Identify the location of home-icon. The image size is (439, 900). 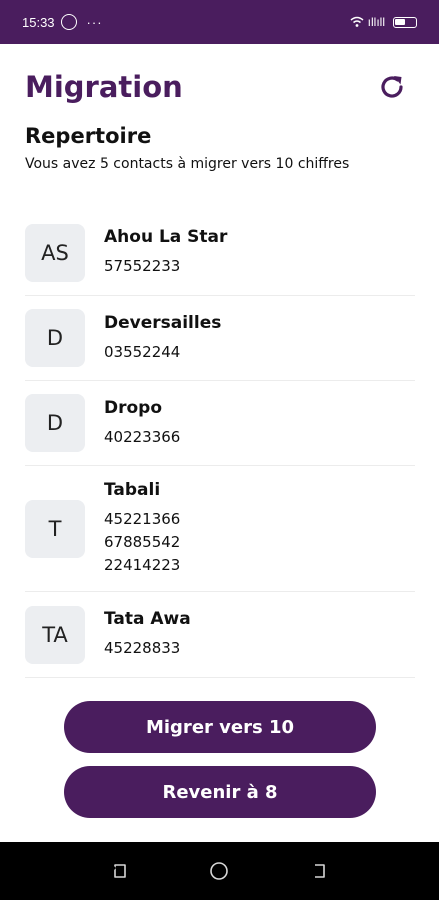
(219, 871).